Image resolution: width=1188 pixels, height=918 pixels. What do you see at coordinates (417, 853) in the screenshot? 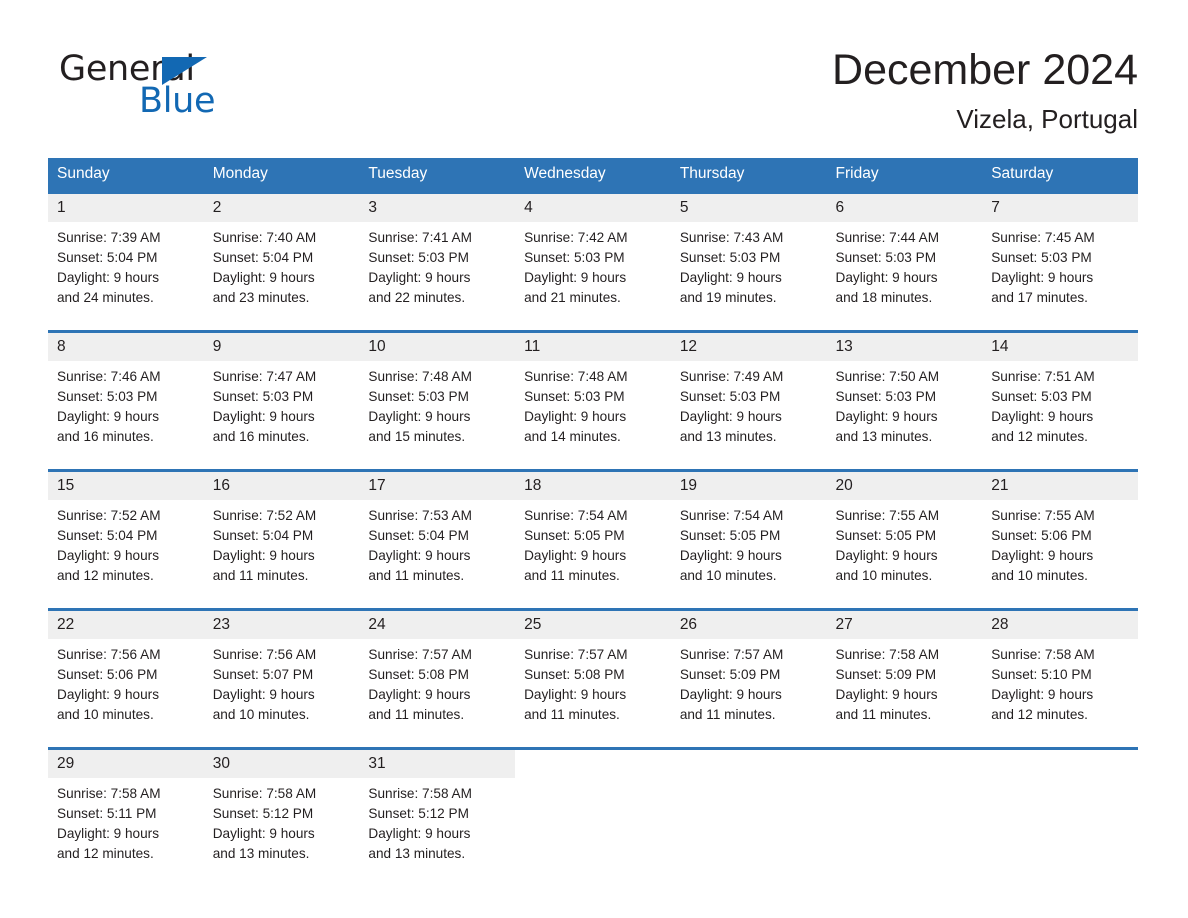
I see `daylight-text-line2: and 13 minutes.` at bounding box center [417, 853].